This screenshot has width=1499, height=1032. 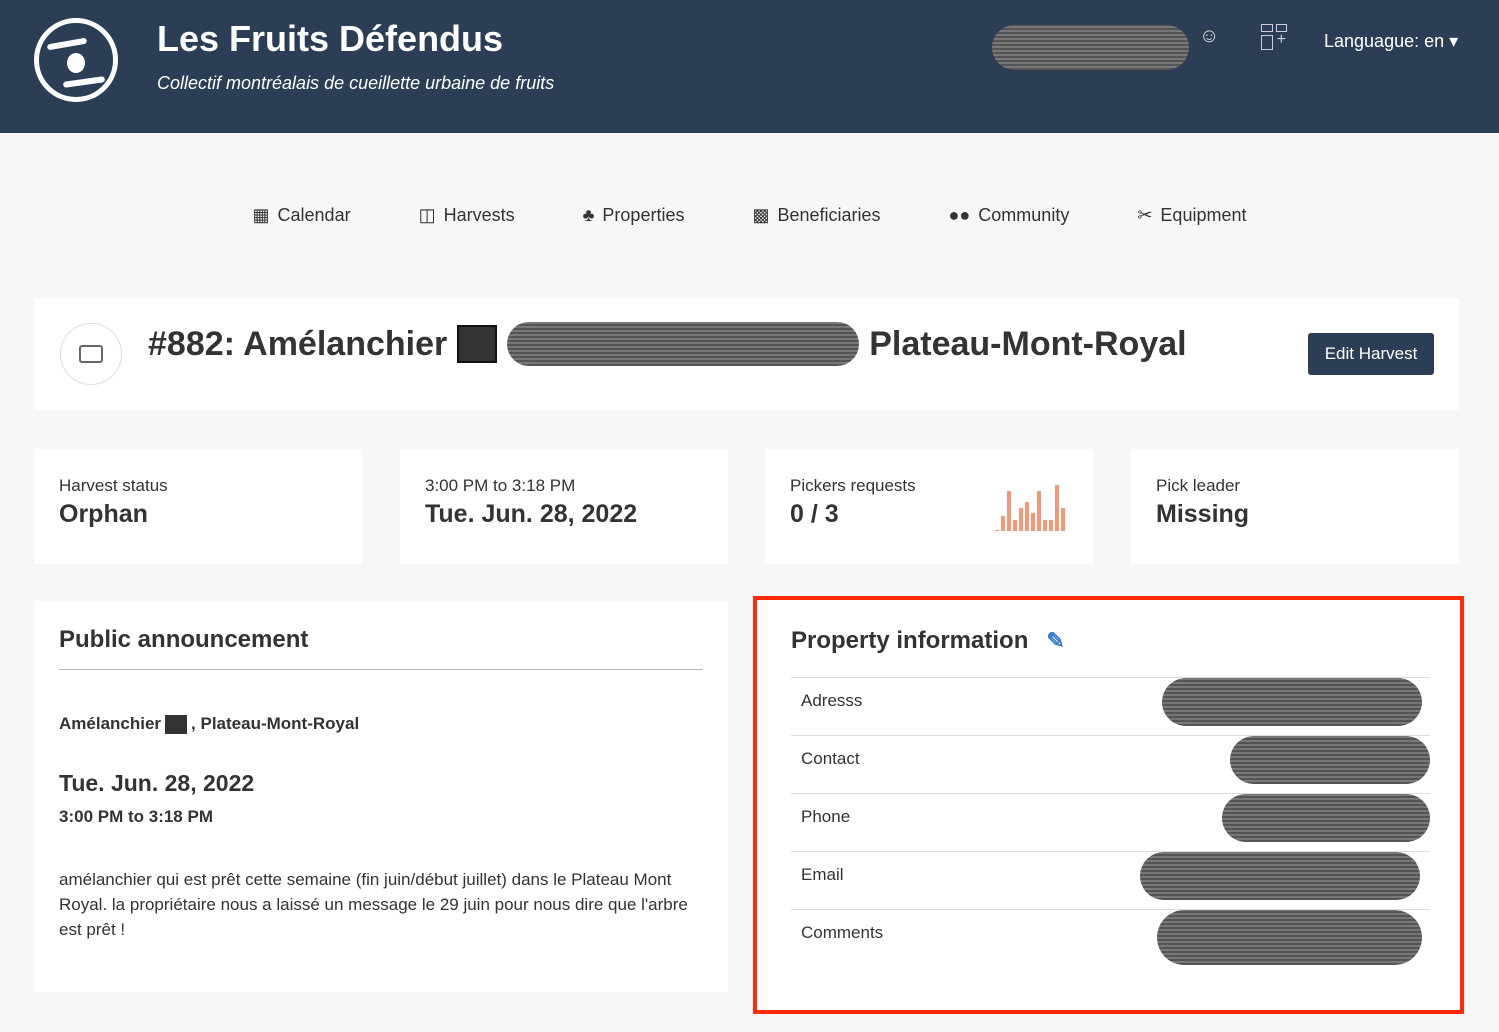 I want to click on row-label: Contact, so click(x=830, y=758).